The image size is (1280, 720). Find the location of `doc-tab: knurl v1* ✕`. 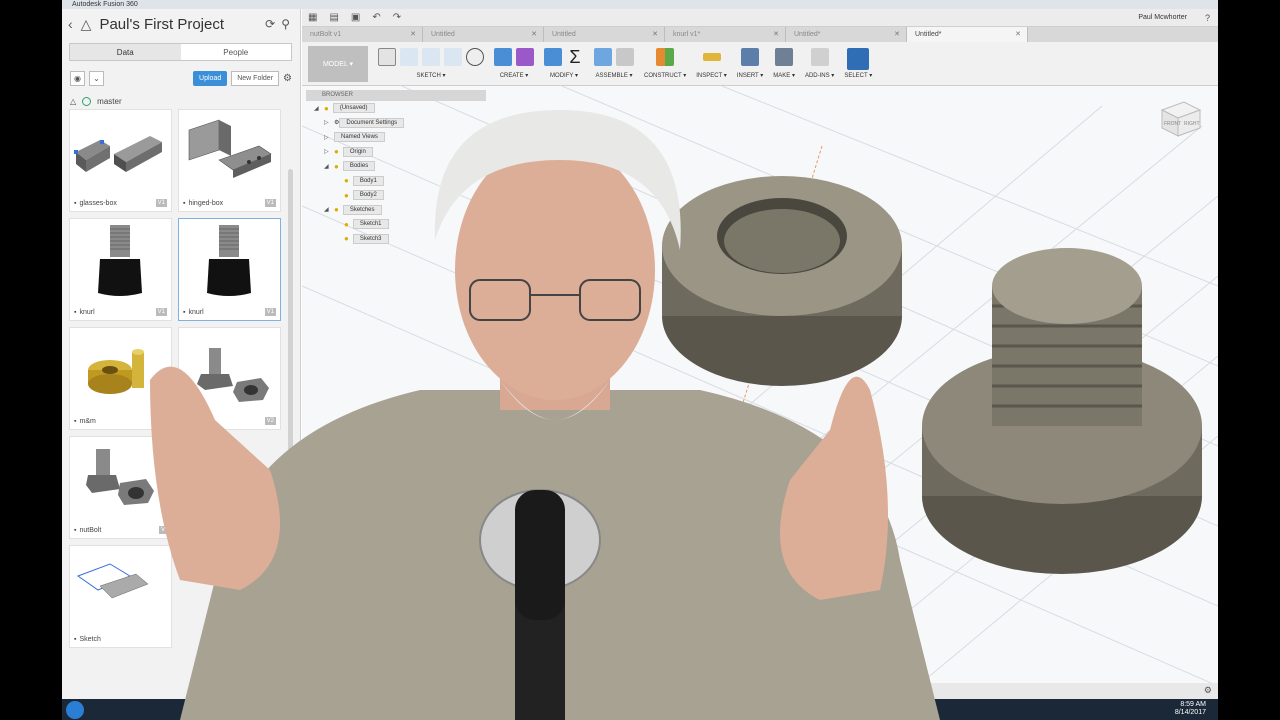

doc-tab: knurl v1* ✕ is located at coordinates (725, 34).